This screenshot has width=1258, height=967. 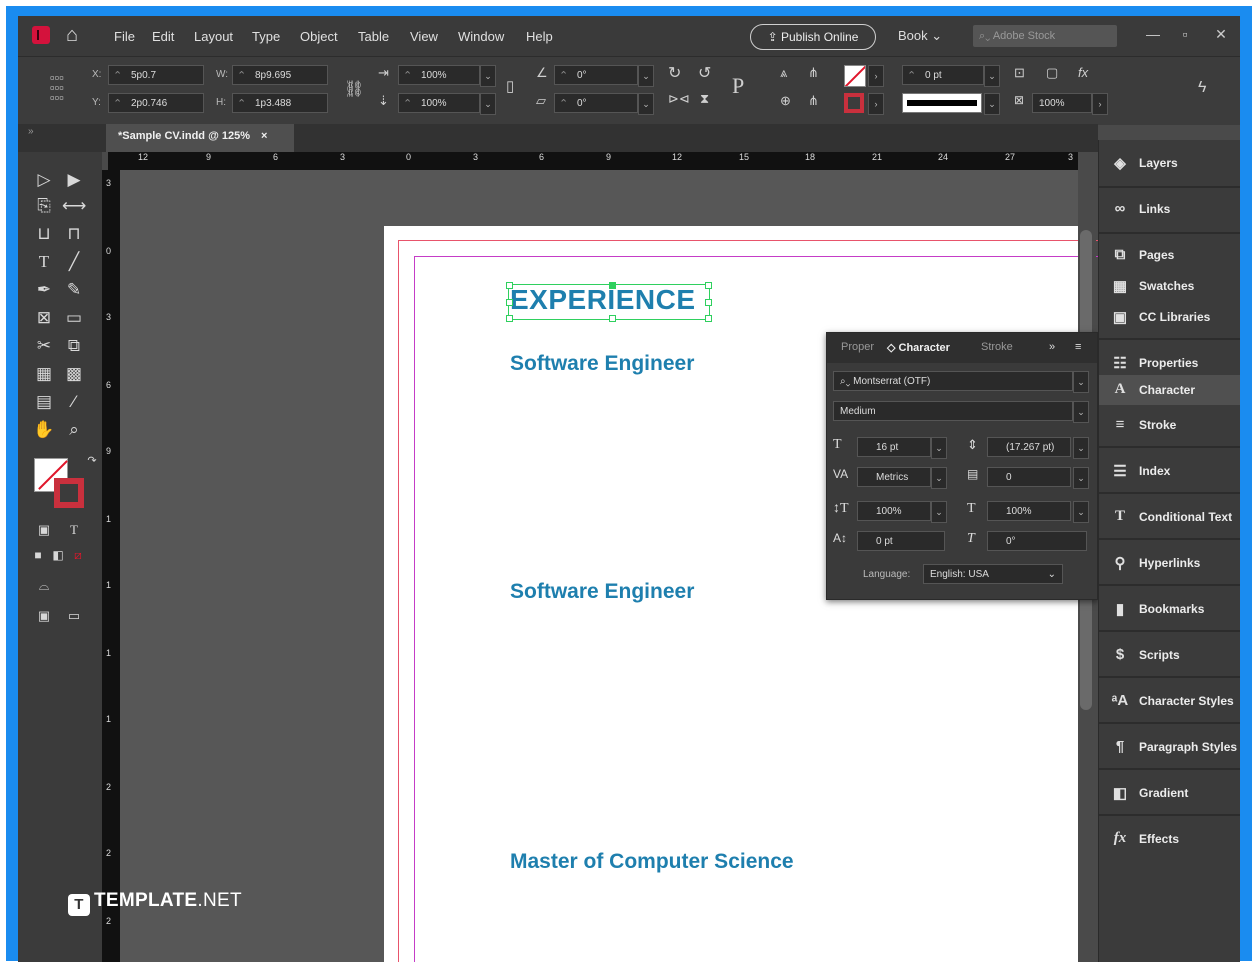 What do you see at coordinates (1037, 541) in the screenshot?
I see `skew-field: 0°` at bounding box center [1037, 541].